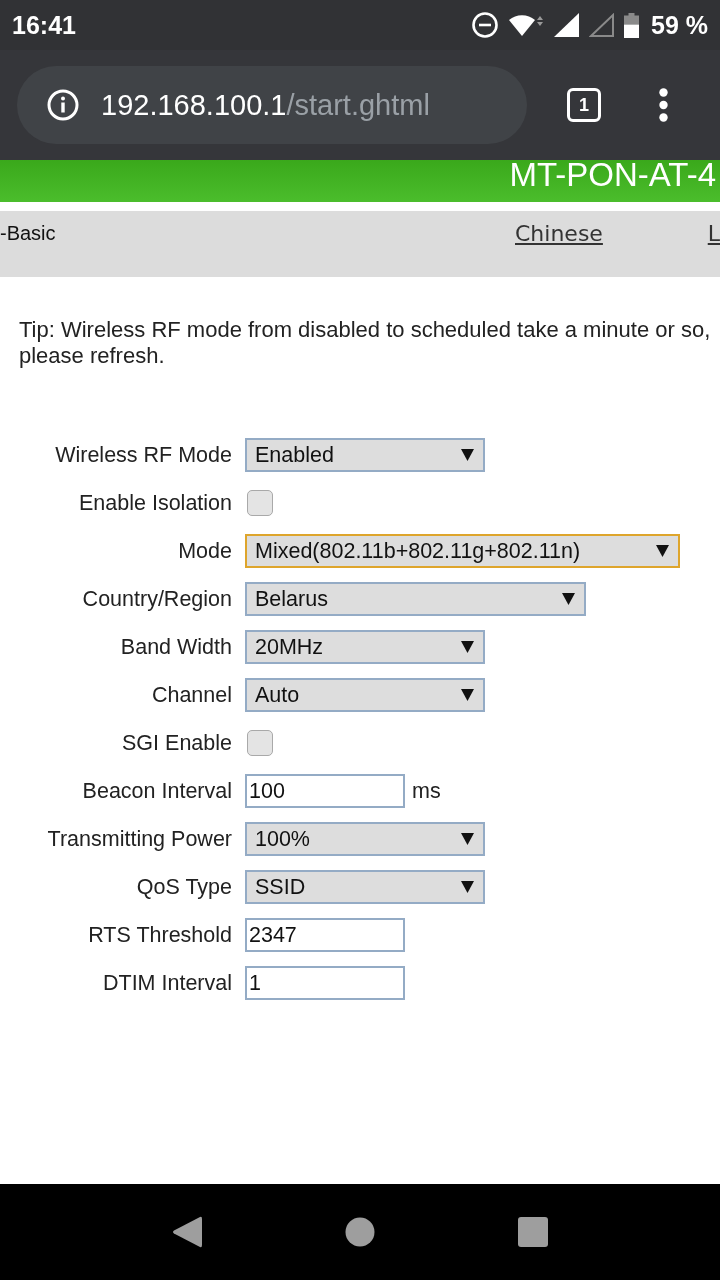  Describe the element at coordinates (485, 25) in the screenshot. I see `minus-circle-icon` at that location.